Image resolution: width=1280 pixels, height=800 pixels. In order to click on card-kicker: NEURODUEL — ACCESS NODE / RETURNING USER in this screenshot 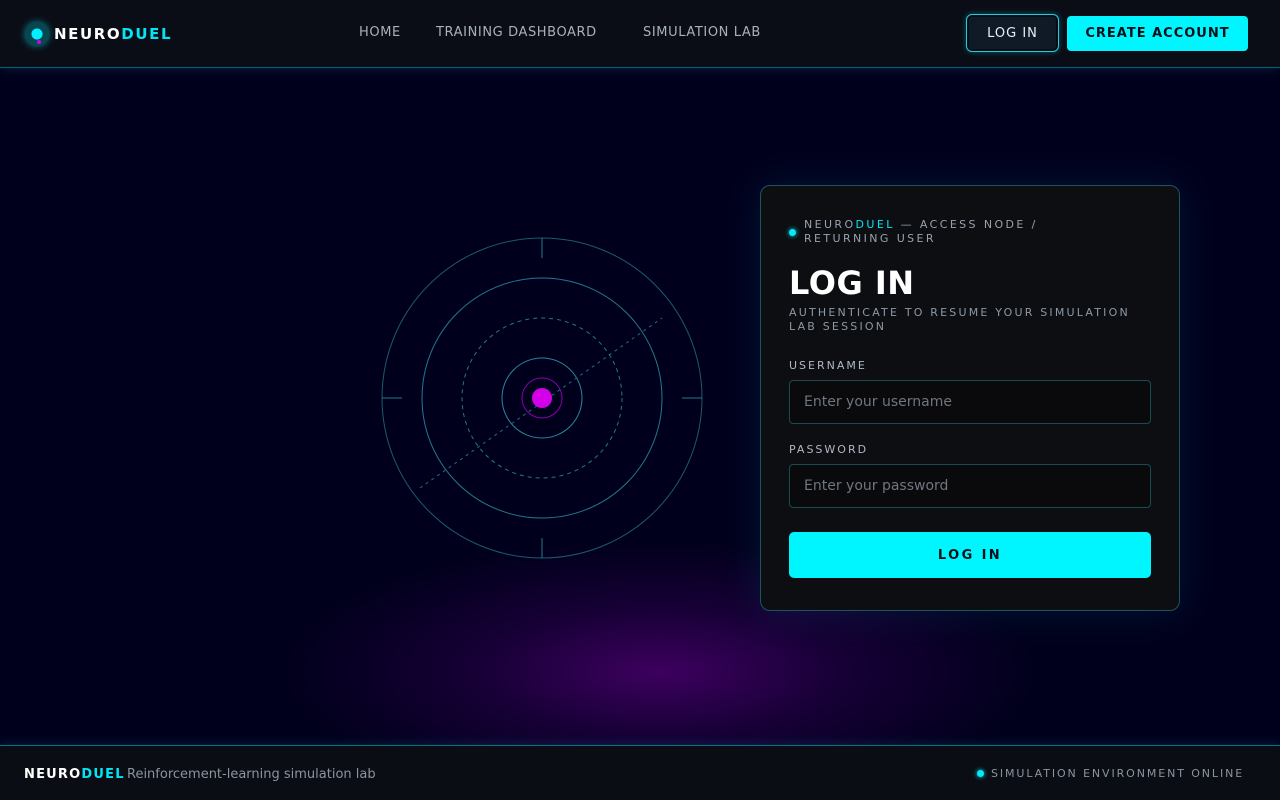, I will do `click(921, 231)`.